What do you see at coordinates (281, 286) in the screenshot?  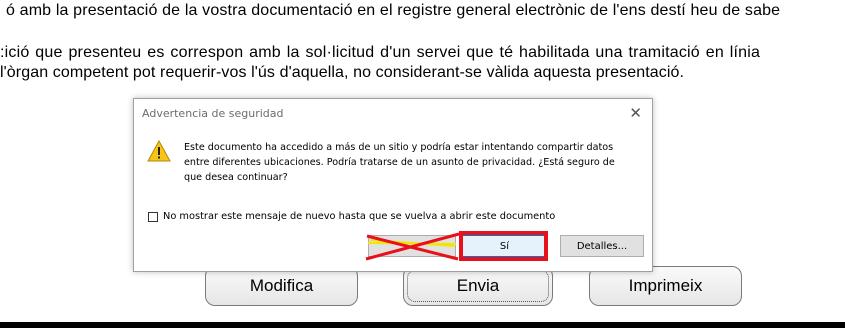 I see `modifica-button: Modifica` at bounding box center [281, 286].